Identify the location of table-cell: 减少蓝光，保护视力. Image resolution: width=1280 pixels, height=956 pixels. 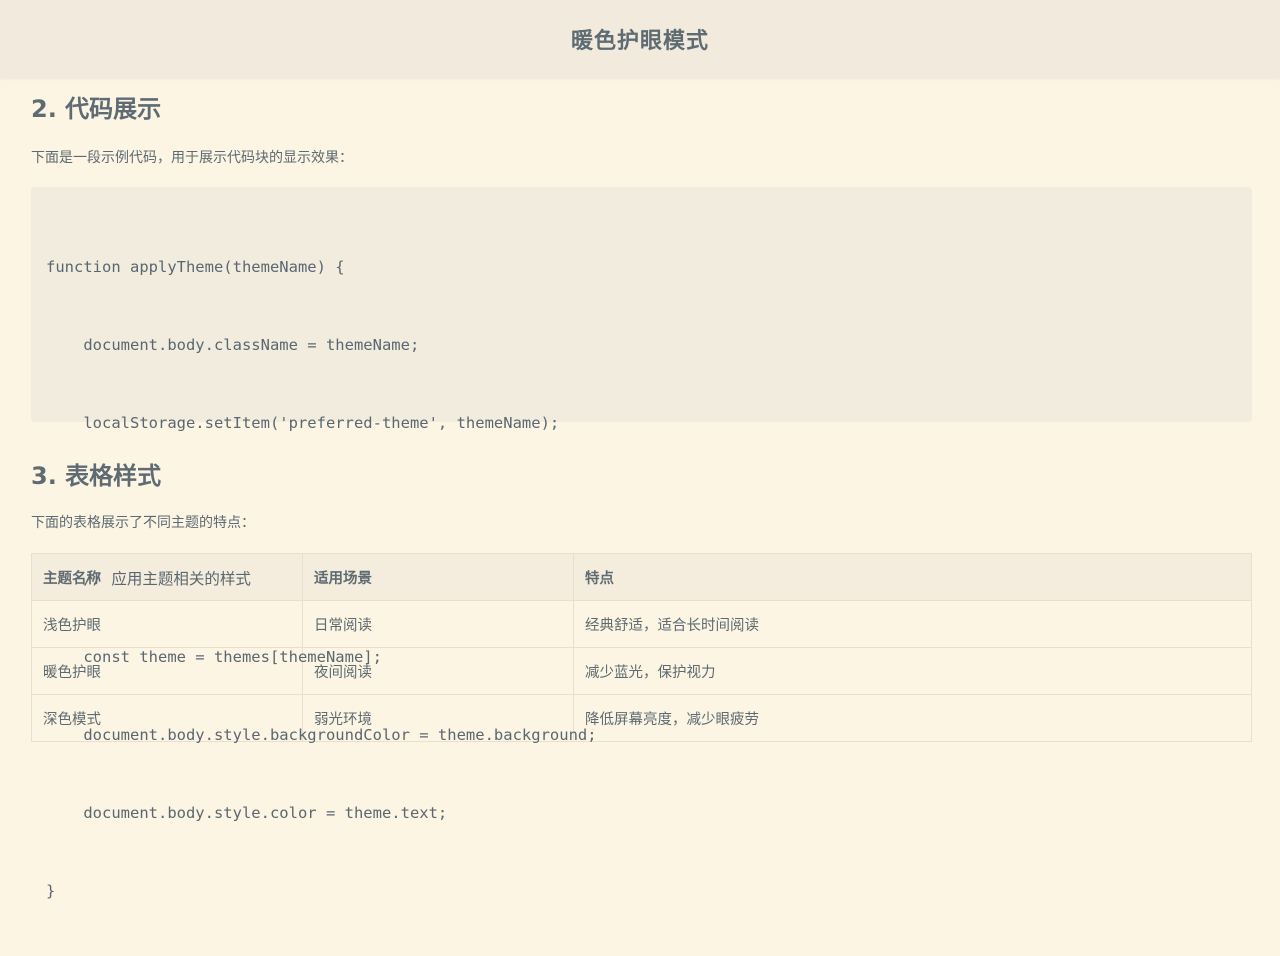
(912, 671).